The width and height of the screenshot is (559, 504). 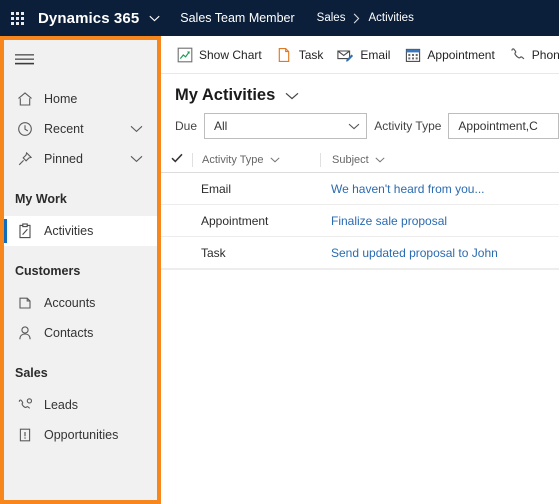 I want to click on sidebar-item-opportunities: Opportunities, so click(x=80, y=435).